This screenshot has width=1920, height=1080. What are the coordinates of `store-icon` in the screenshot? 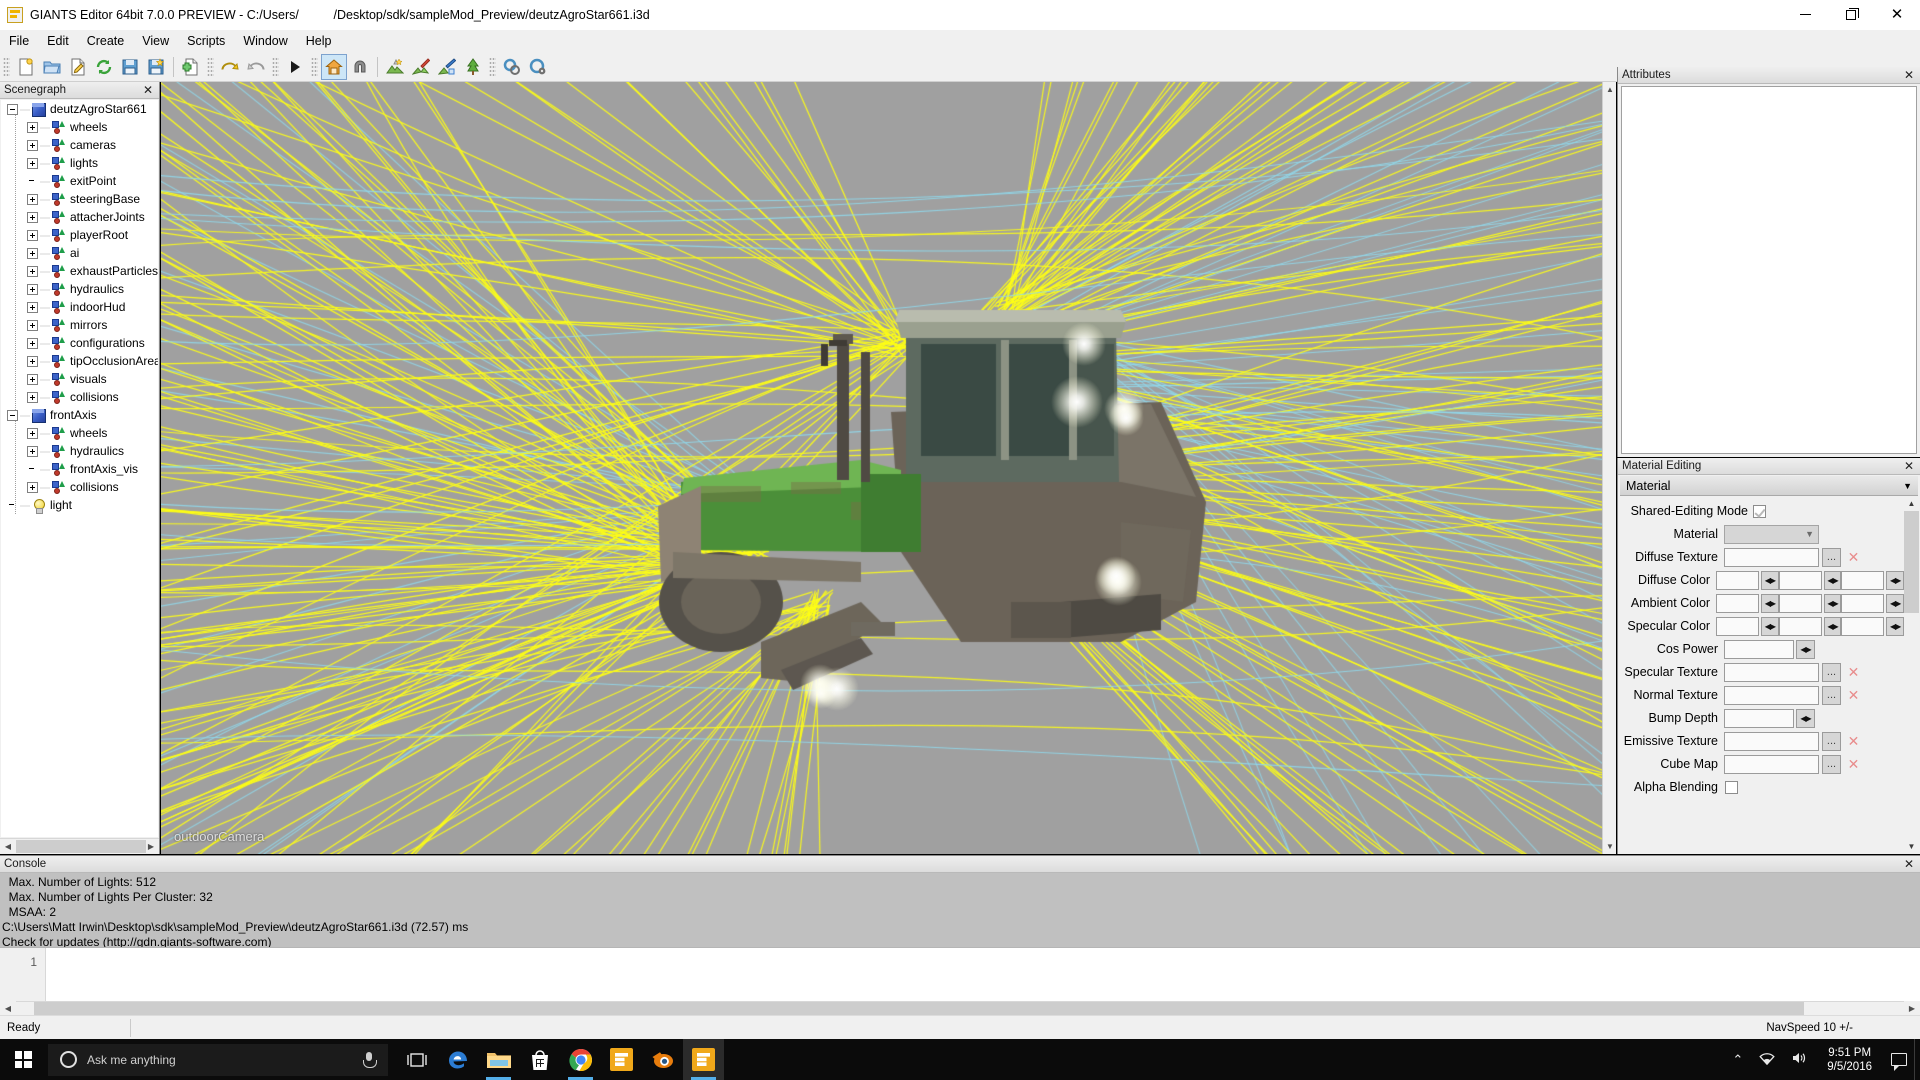 It's located at (539, 1059).